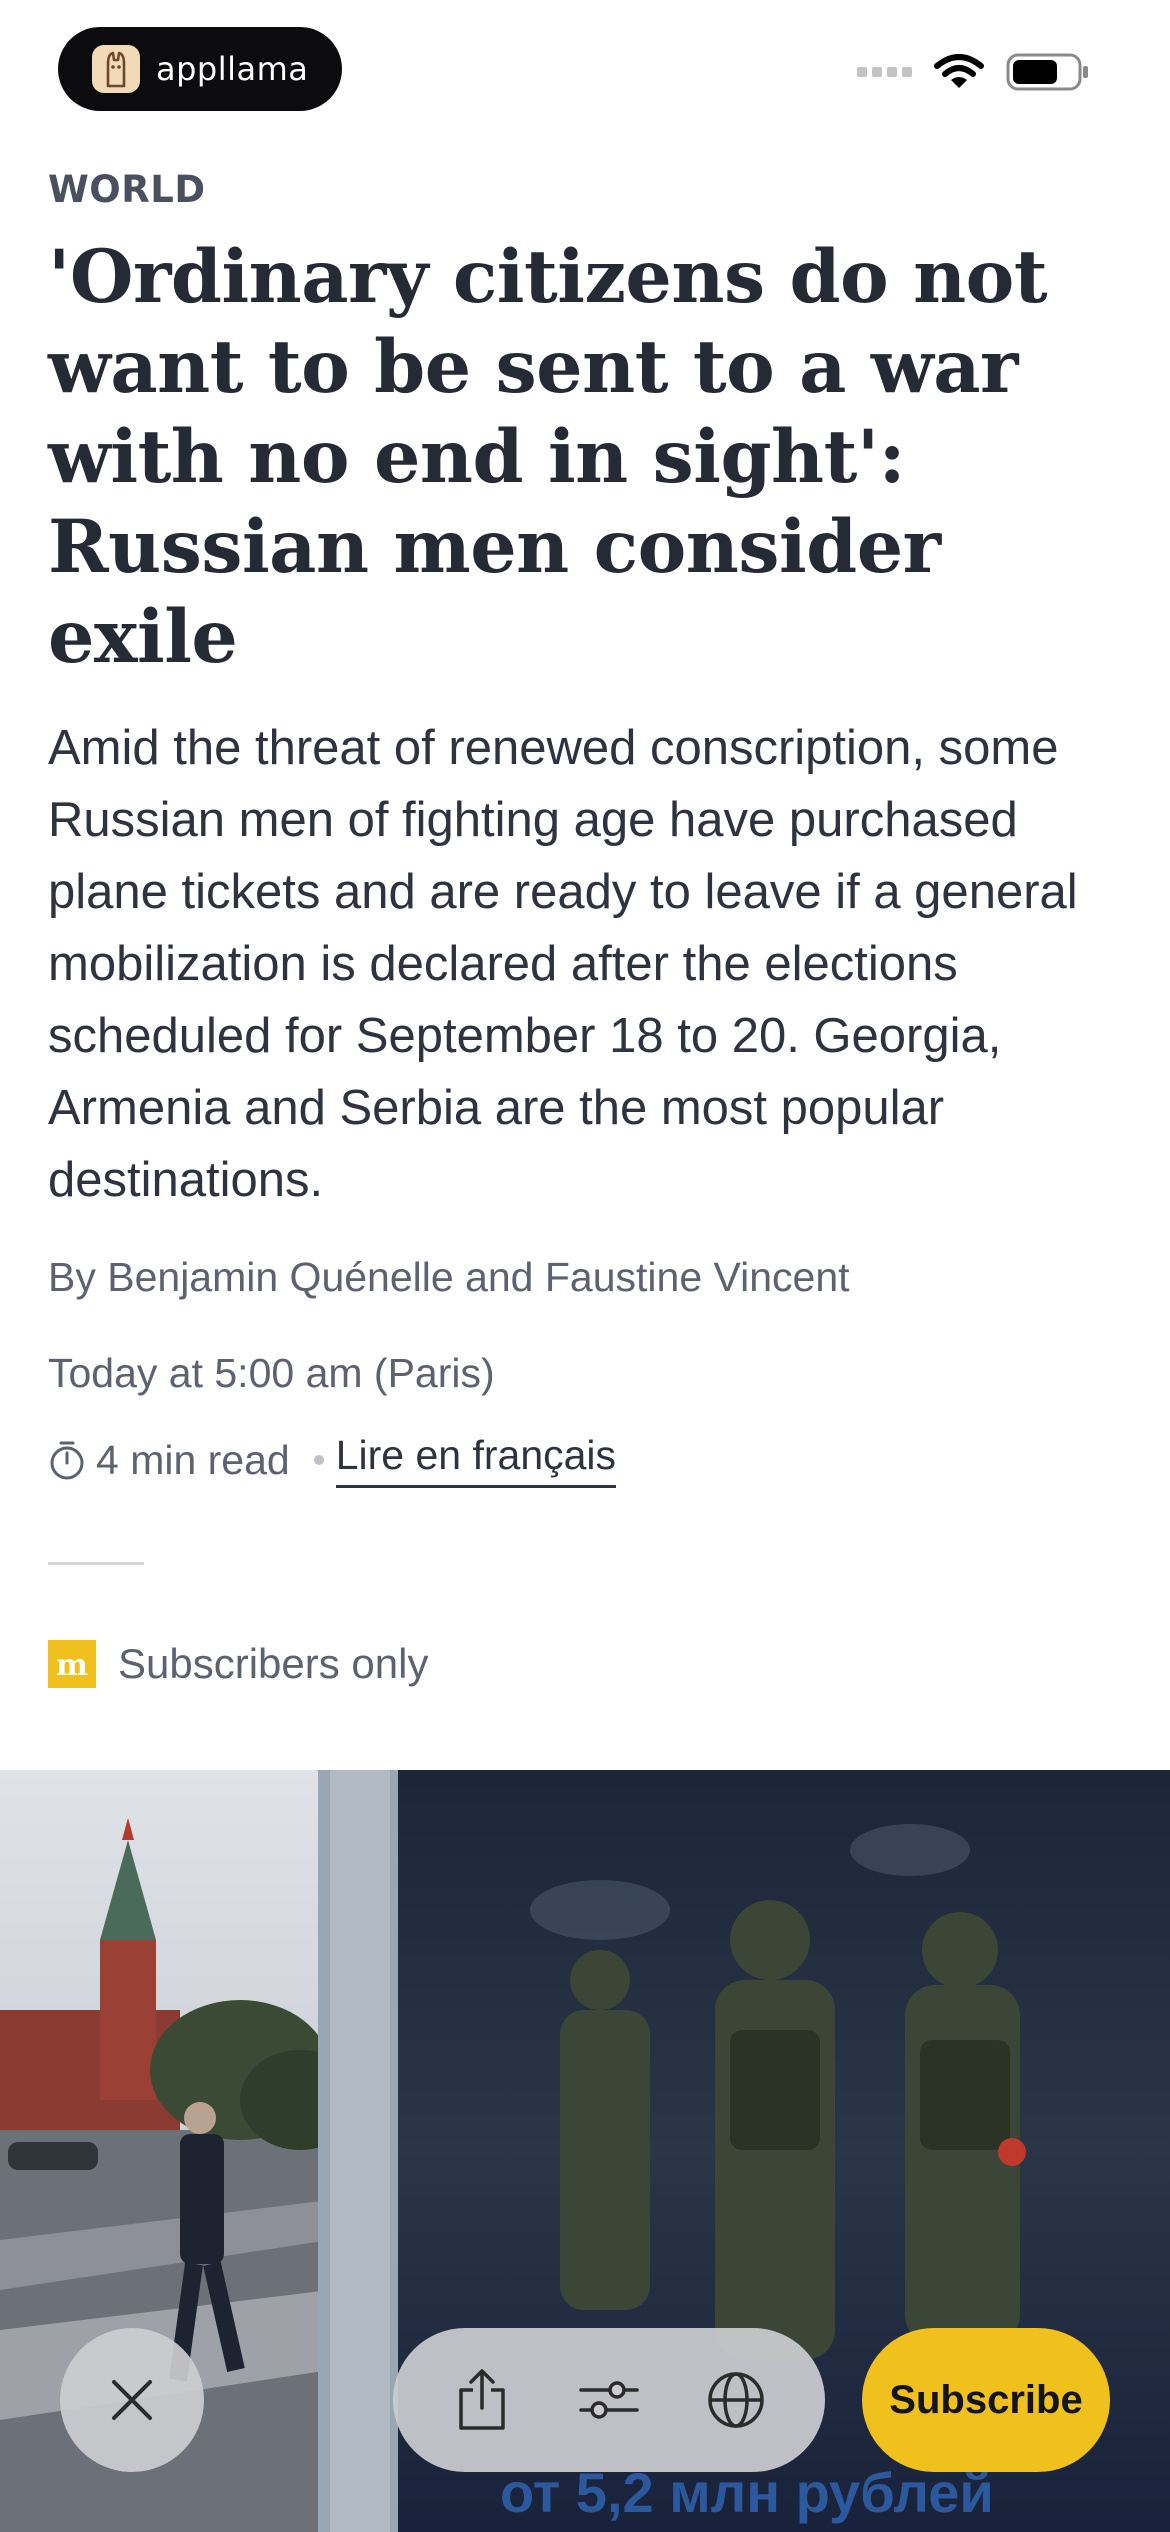  I want to click on french-version-link: Lire en français, so click(476, 1460).